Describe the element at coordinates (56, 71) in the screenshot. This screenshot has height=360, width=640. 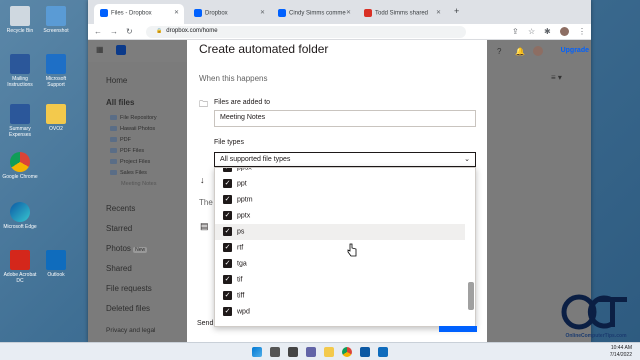
I see `support-icon: Microsoft Support` at that location.